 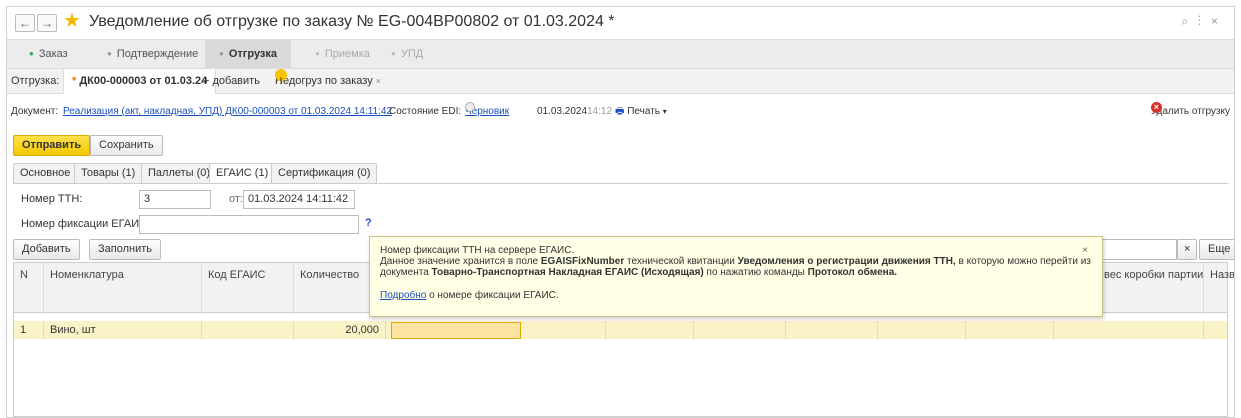 I want to click on table-row: 1 Вино, шт 20,000, so click(x=620, y=330).